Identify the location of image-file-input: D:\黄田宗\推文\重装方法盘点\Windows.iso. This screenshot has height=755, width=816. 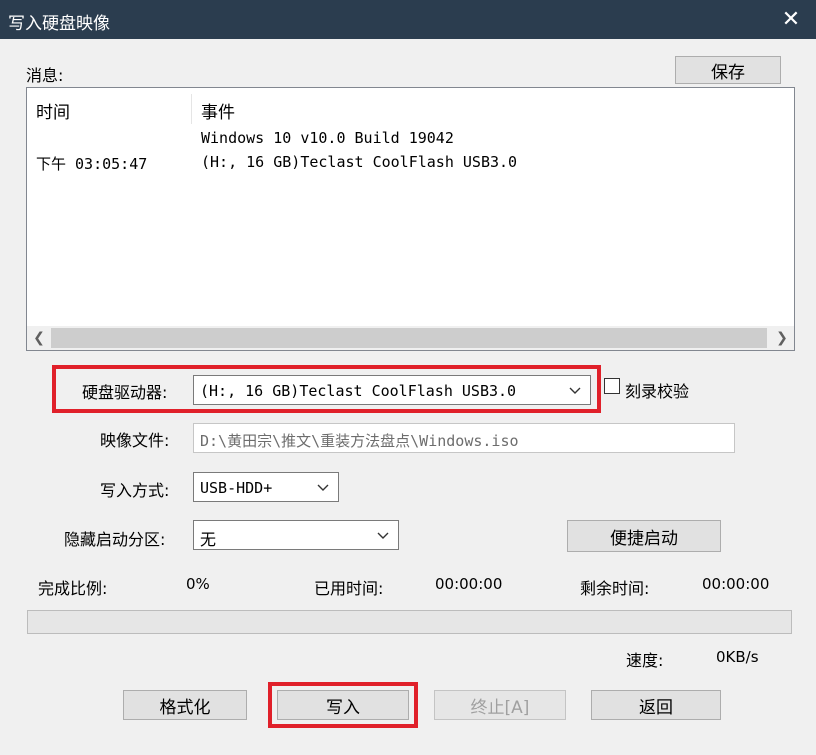
(464, 438).